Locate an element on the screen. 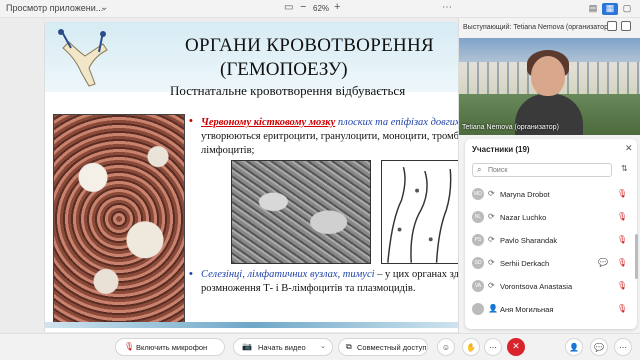  participant-row: 👤 Аня Могильная 🎙 is located at coordinates (552, 309).